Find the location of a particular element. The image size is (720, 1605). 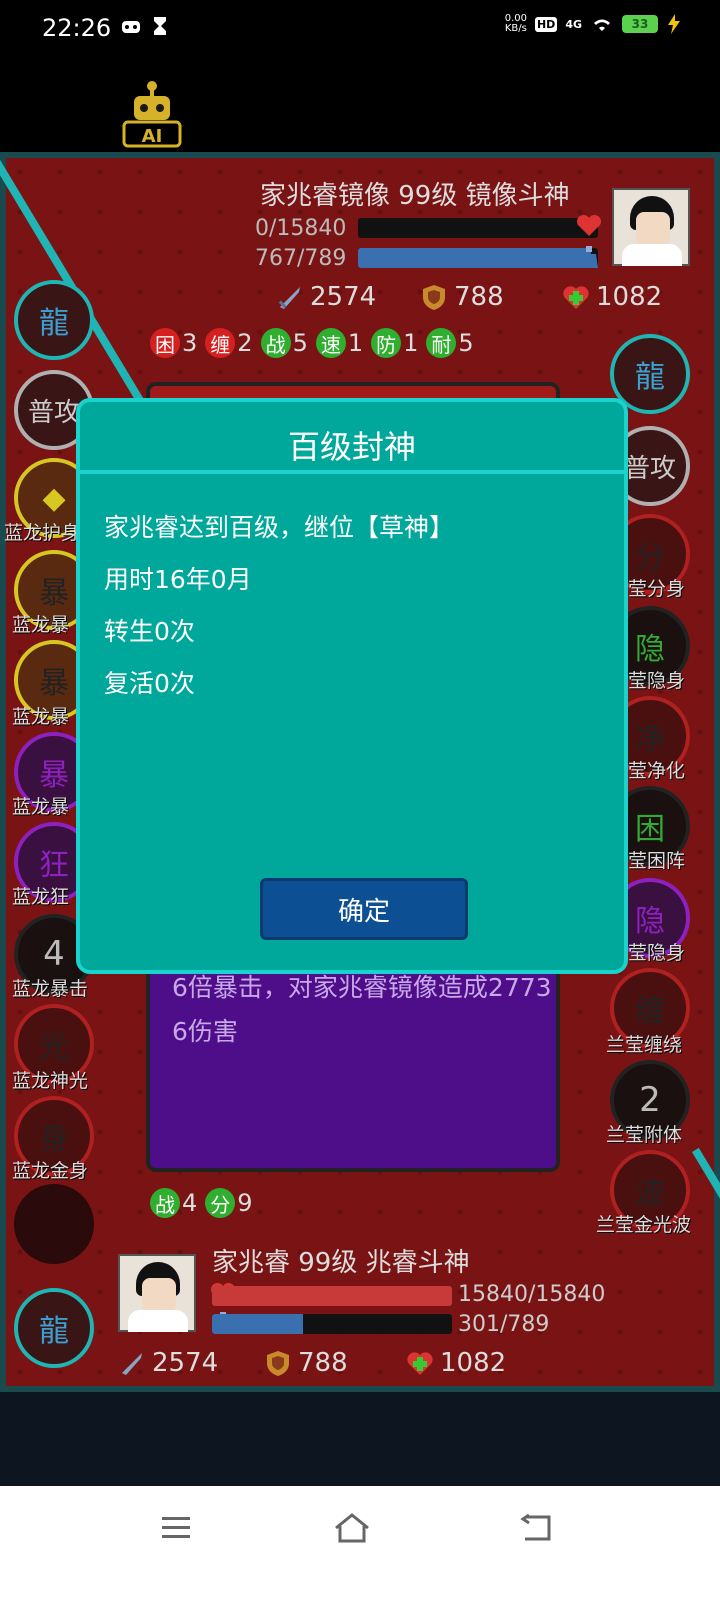

ai-auto-button: AI is located at coordinates (152, 115).